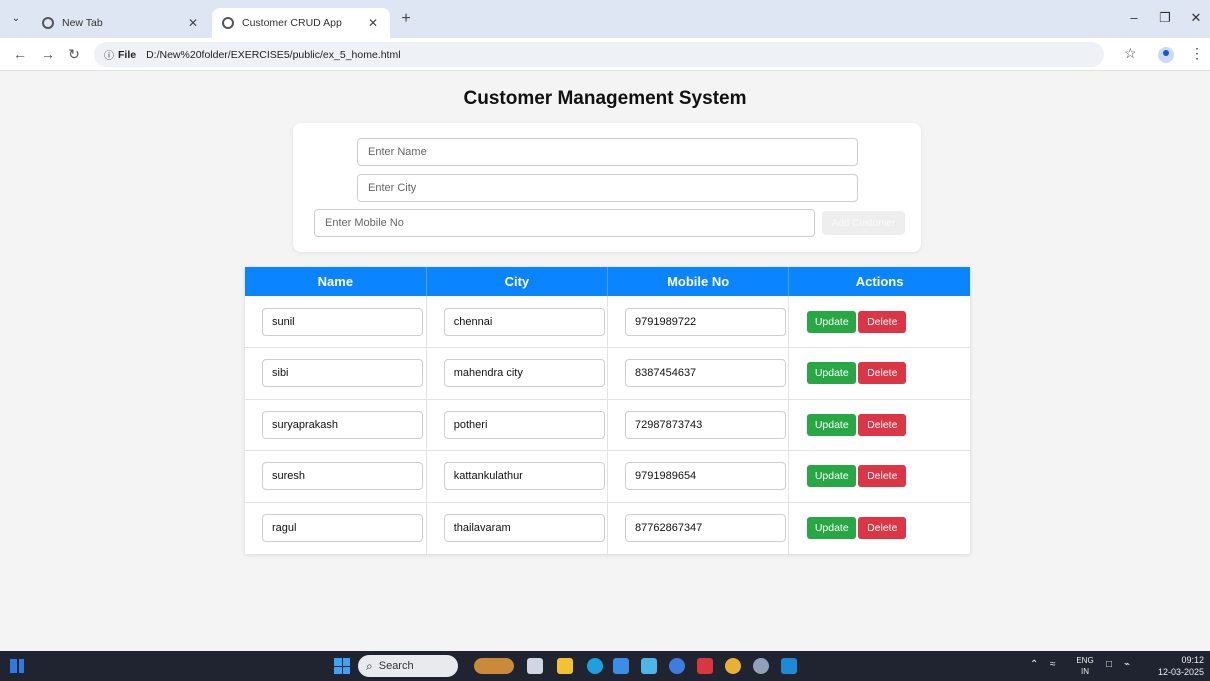 This screenshot has height=681, width=1210. What do you see at coordinates (564, 223) in the screenshot?
I see `mobile-input` at bounding box center [564, 223].